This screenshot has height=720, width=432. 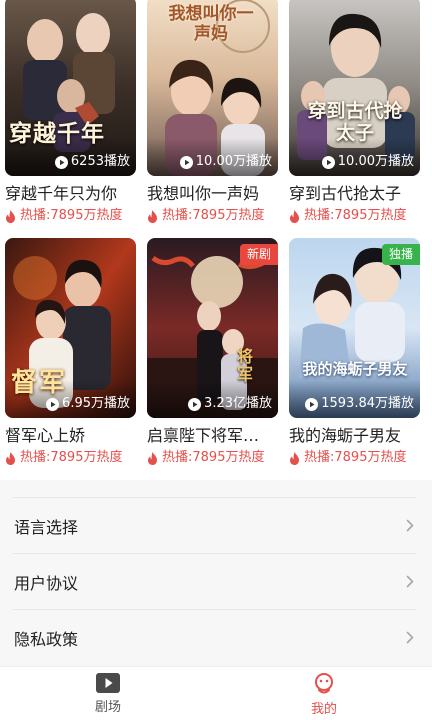 I want to click on drama-card: 我想叫你一声妈 10.00万播放 我想叫你一声妈 热播:7895万热度, so click(x=212, y=112).